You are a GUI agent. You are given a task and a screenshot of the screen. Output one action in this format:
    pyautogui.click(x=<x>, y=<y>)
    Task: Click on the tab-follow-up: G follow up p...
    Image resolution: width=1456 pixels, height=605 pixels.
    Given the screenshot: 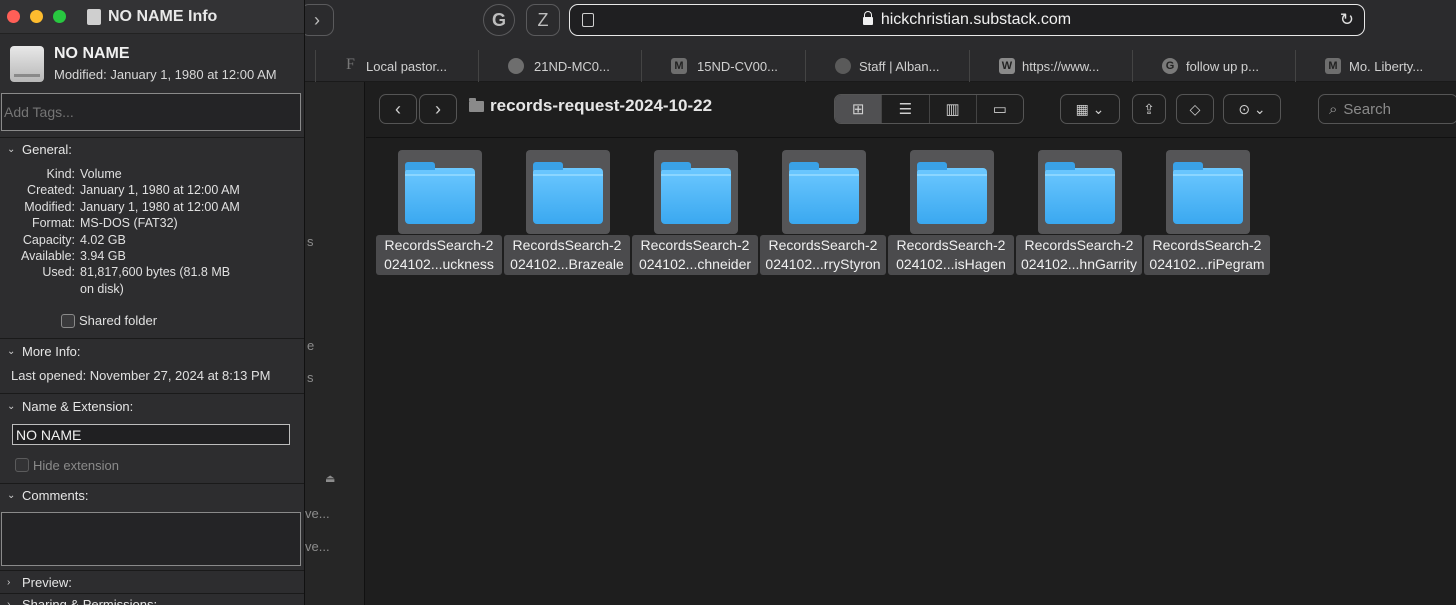 What is the action you would take?
    pyautogui.click(x=1213, y=66)
    